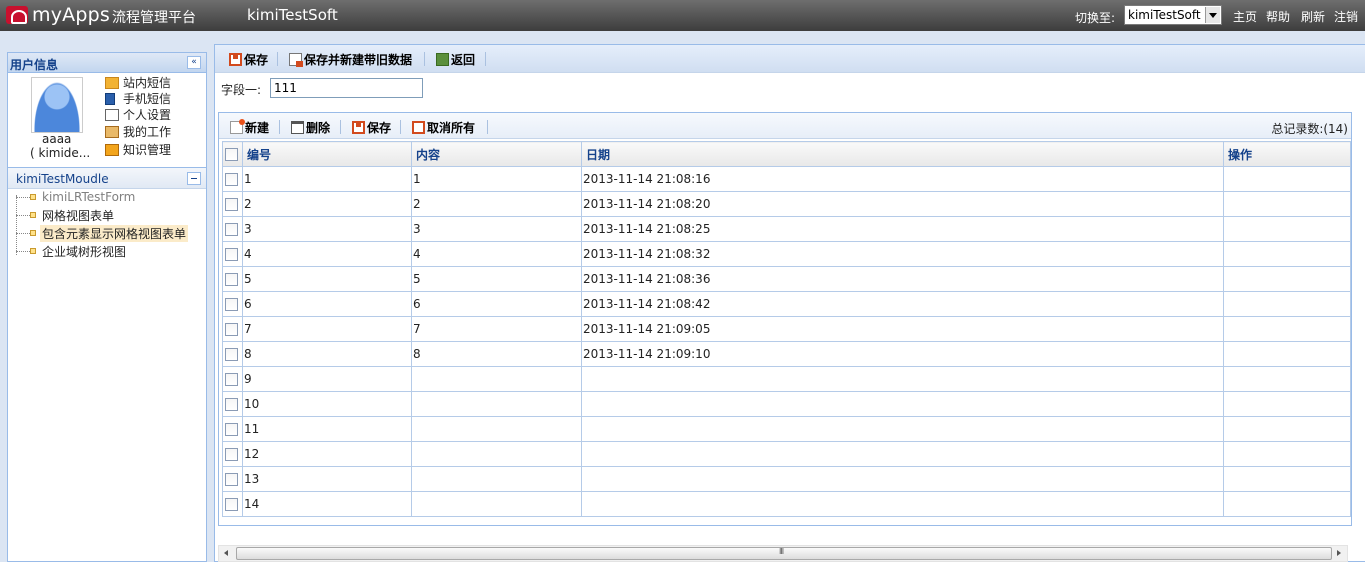 The width and height of the screenshot is (1365, 562). Describe the element at coordinates (297, 127) in the screenshot. I see `trash-icon` at that location.